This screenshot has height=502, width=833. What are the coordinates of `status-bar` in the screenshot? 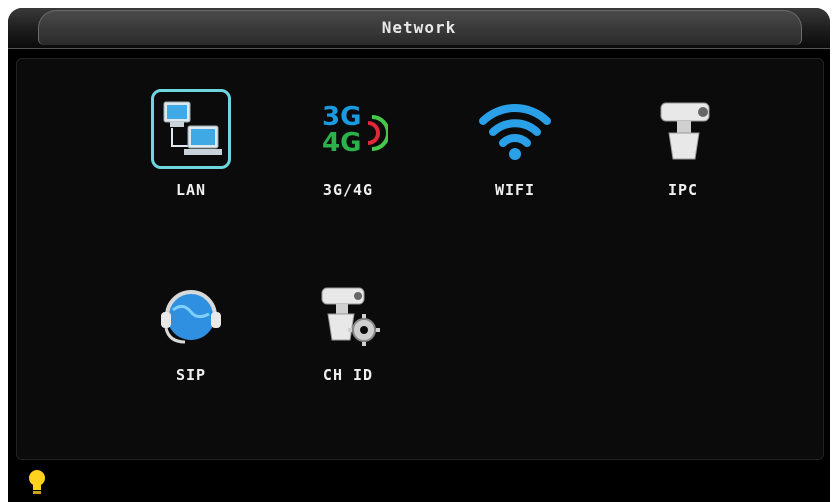 It's located at (419, 483).